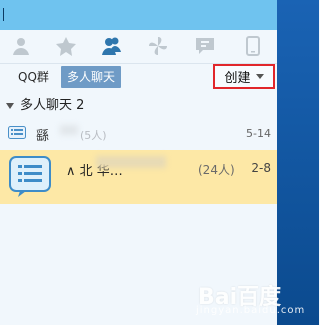 This screenshot has width=320, height=325. I want to click on group-header: 多人聊天 2, so click(45, 106).